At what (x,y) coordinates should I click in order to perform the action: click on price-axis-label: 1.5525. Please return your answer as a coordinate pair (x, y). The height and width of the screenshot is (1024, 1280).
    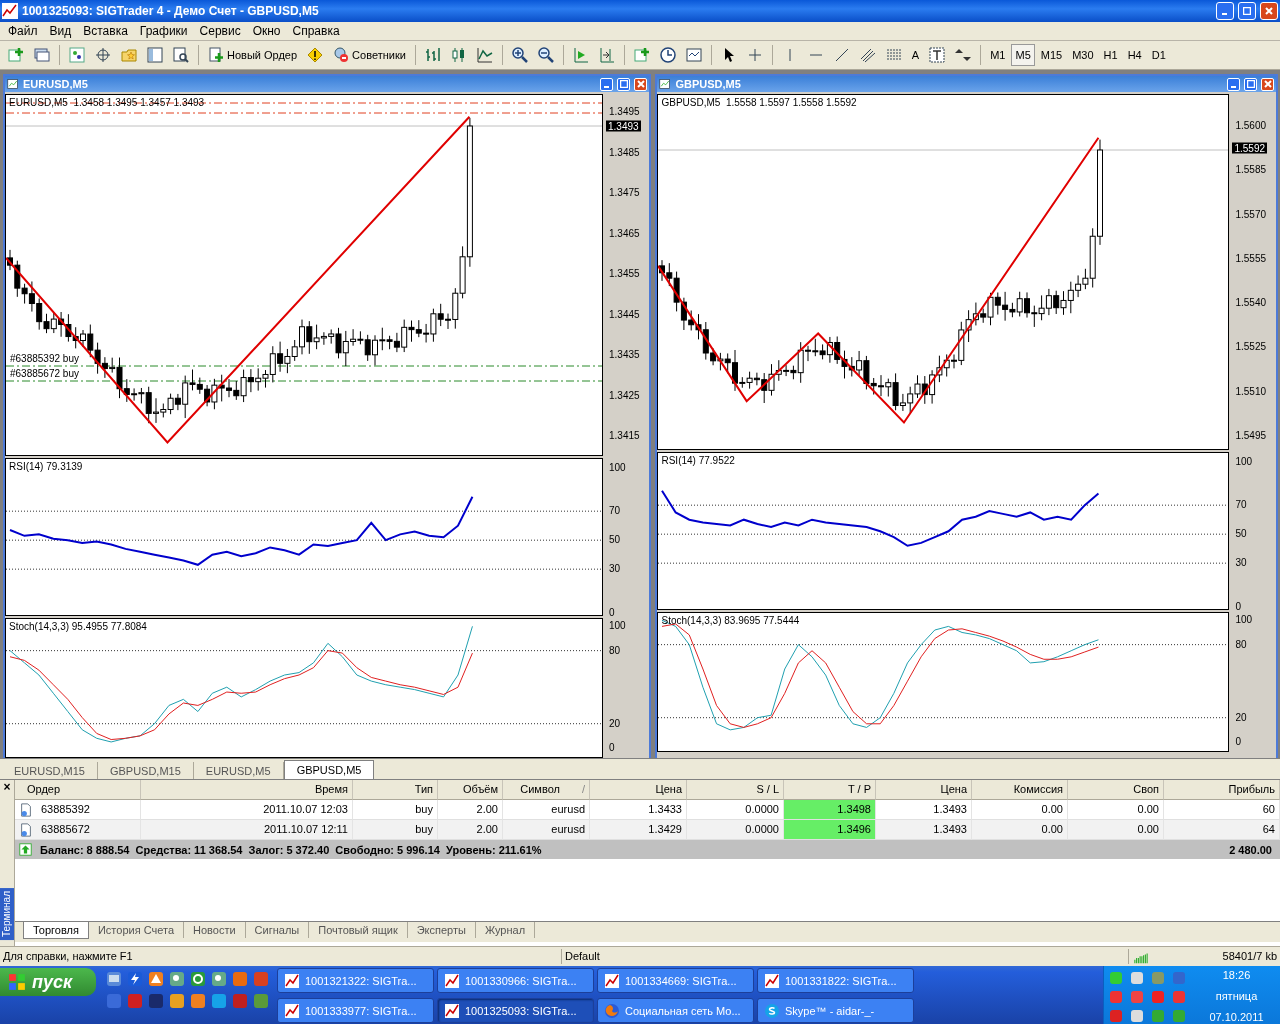
    Looking at the image, I should click on (1251, 346).